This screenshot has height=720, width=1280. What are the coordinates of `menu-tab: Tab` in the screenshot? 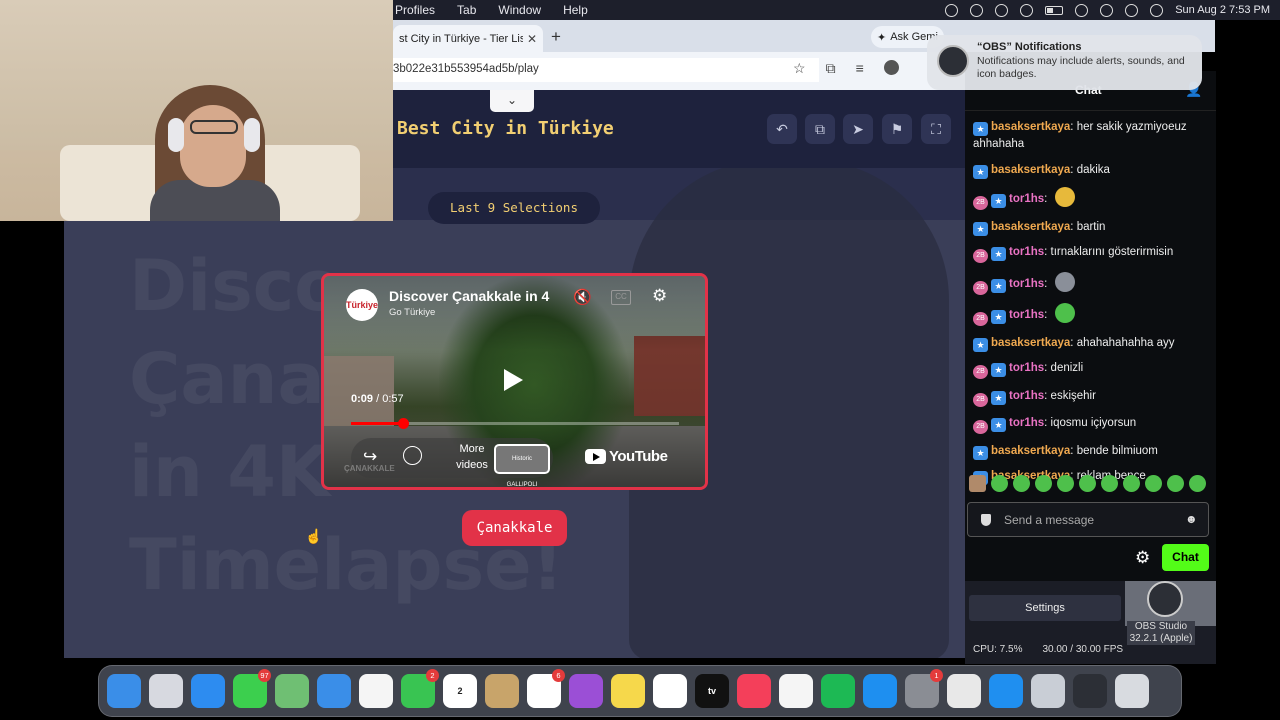 It's located at (466, 10).